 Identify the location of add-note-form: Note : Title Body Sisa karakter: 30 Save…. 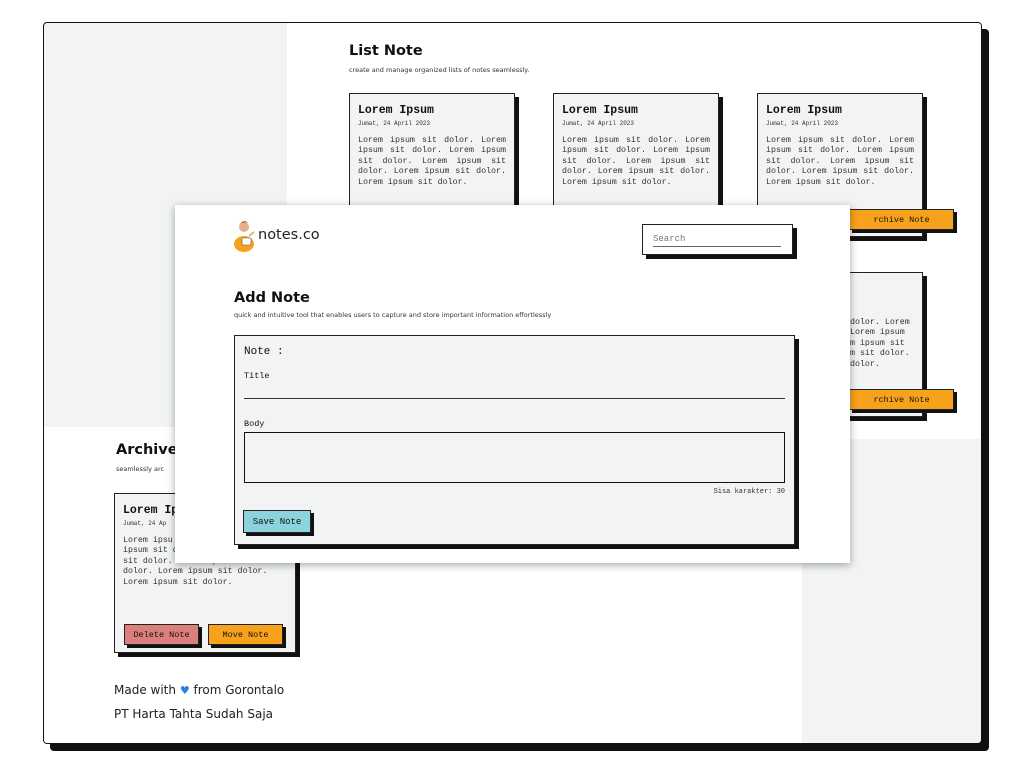
(514, 440).